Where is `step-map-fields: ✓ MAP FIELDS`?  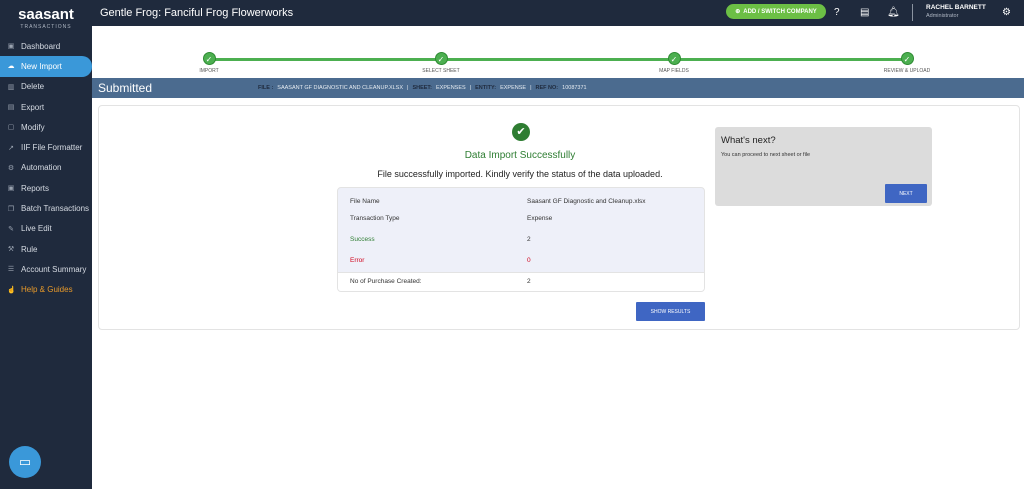 step-map-fields: ✓ MAP FIELDS is located at coordinates (674, 63).